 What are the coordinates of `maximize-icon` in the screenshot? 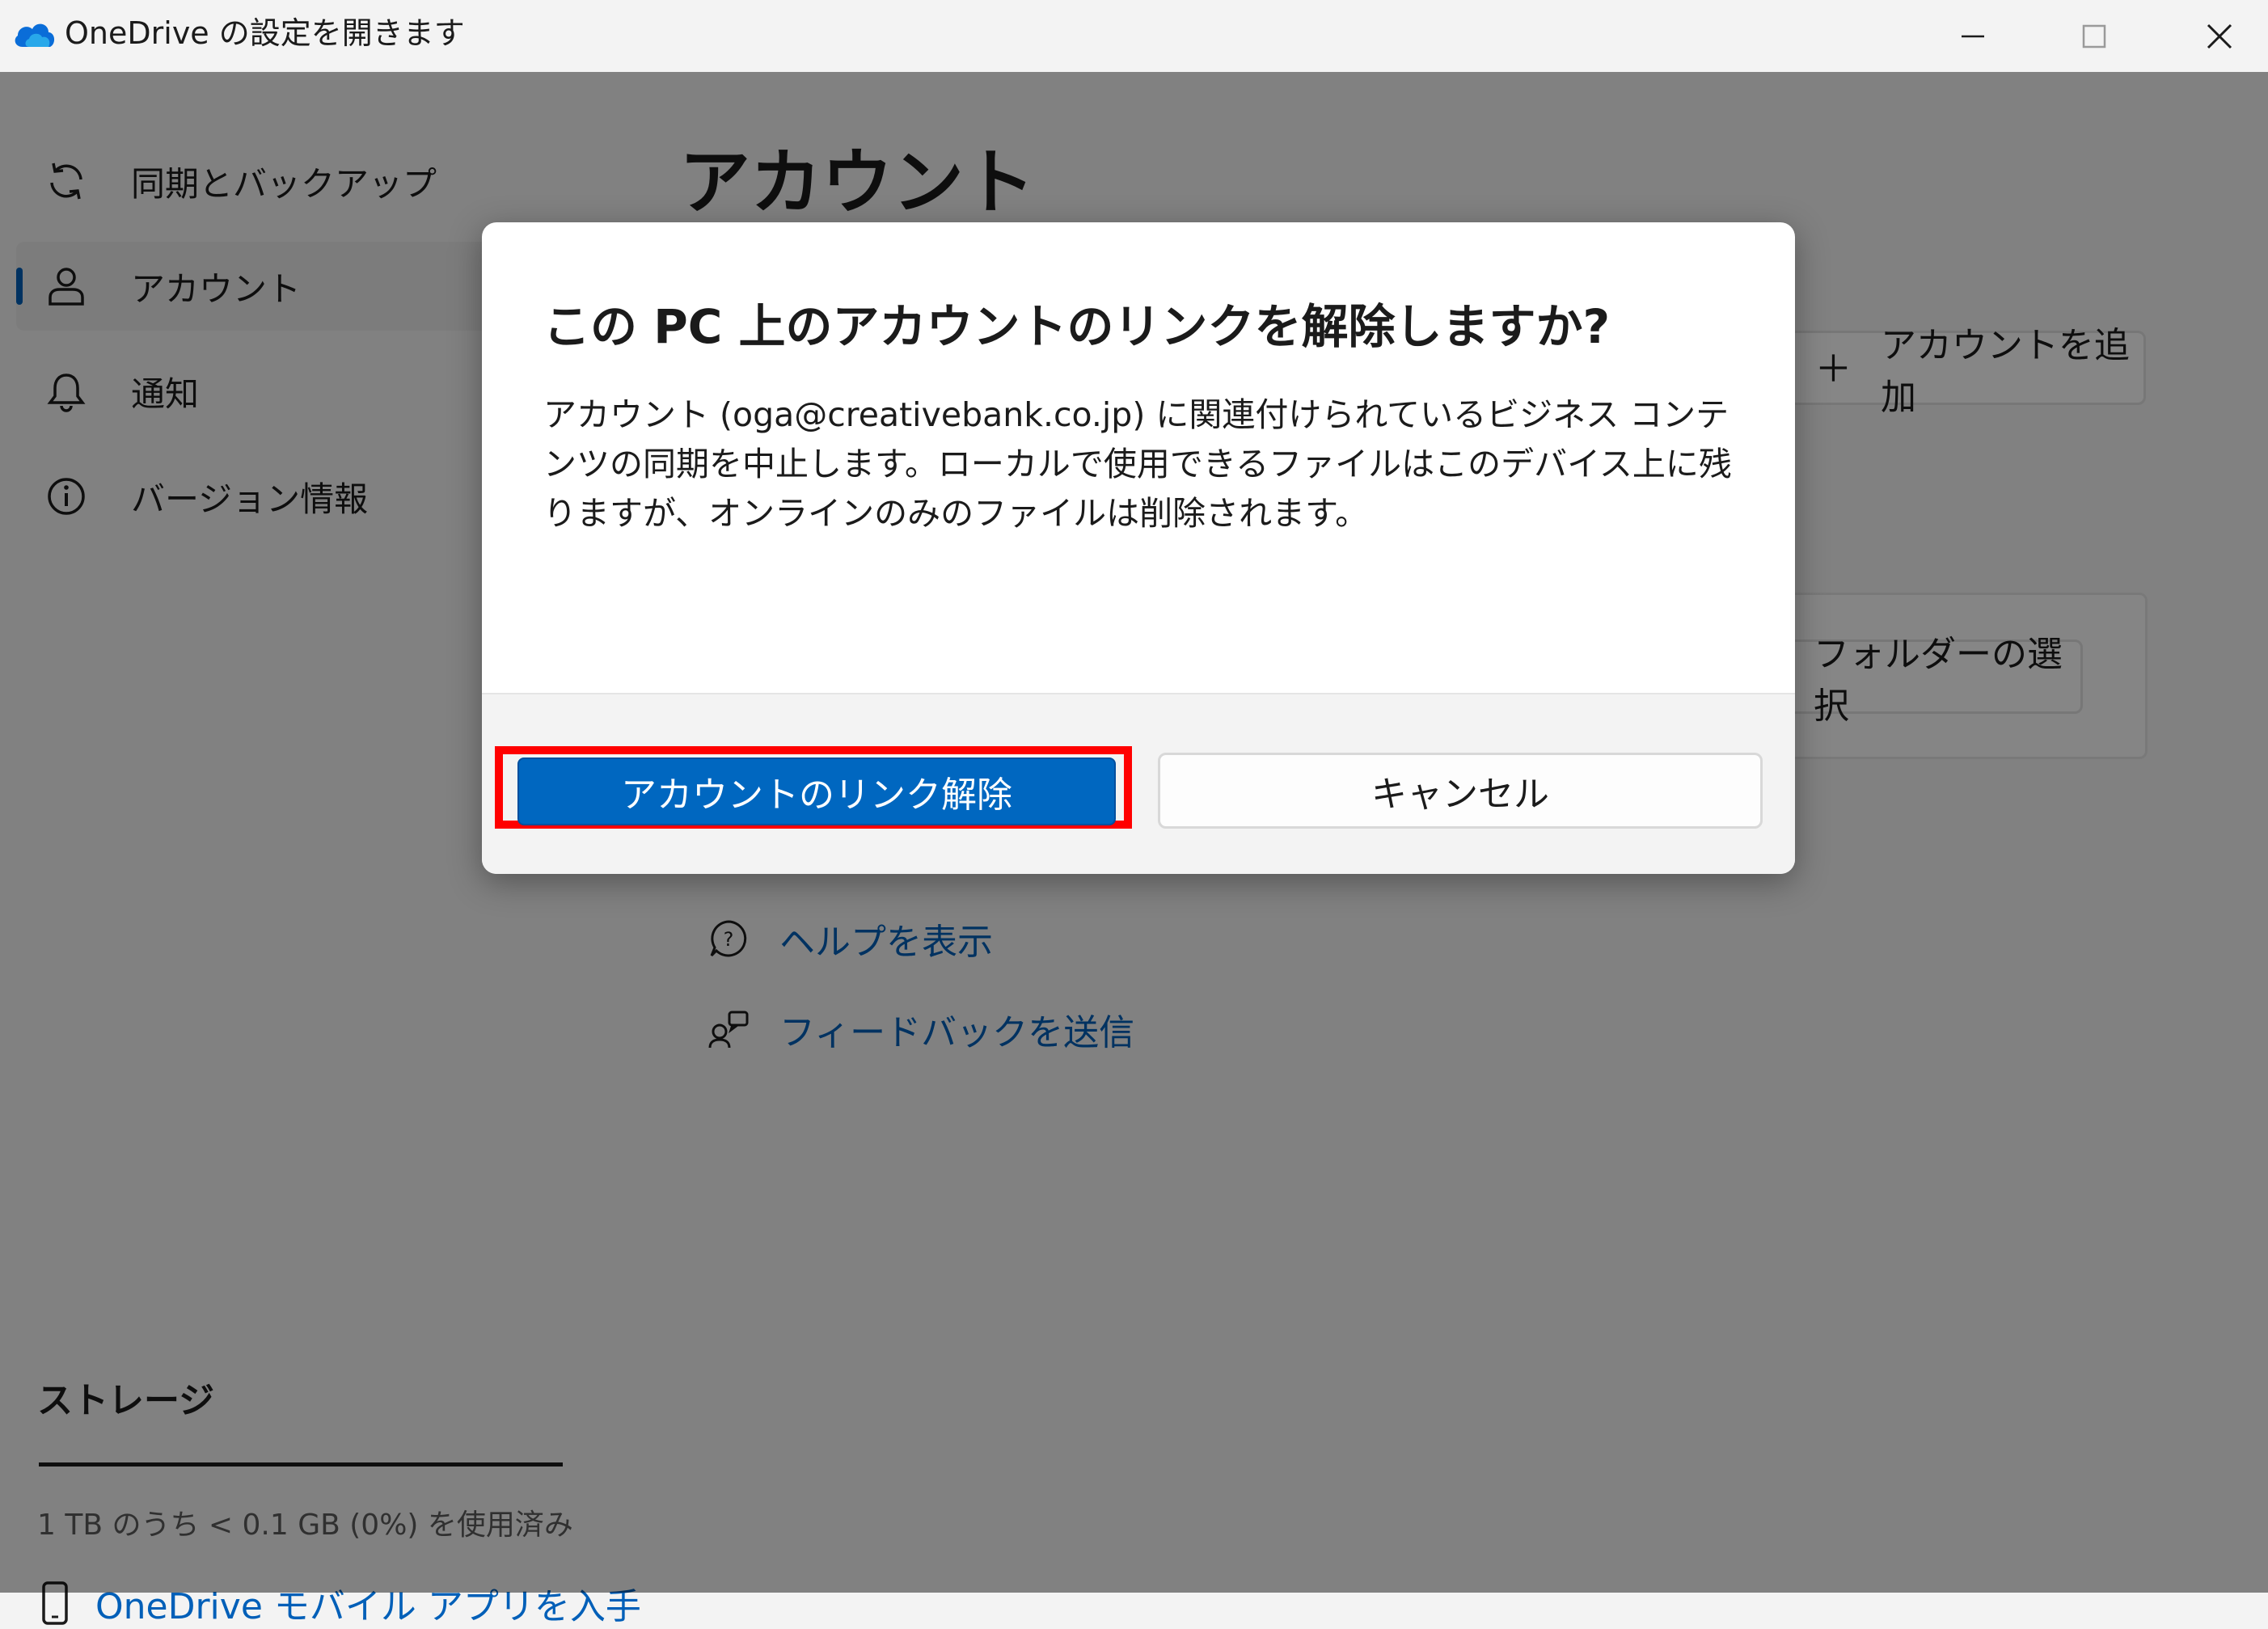 It's located at (2094, 36).